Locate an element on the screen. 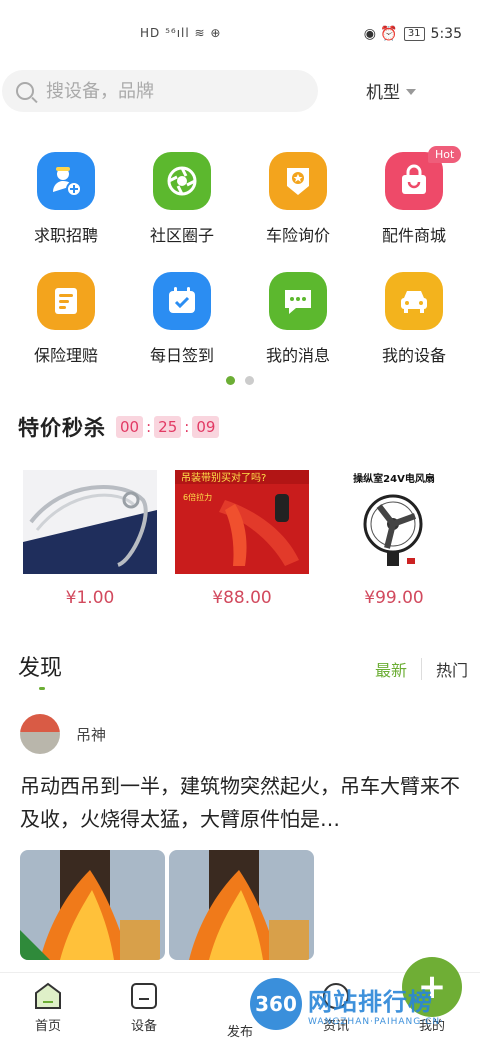 The image size is (480, 1040). steel-wire-rope-image is located at coordinates (90, 522).